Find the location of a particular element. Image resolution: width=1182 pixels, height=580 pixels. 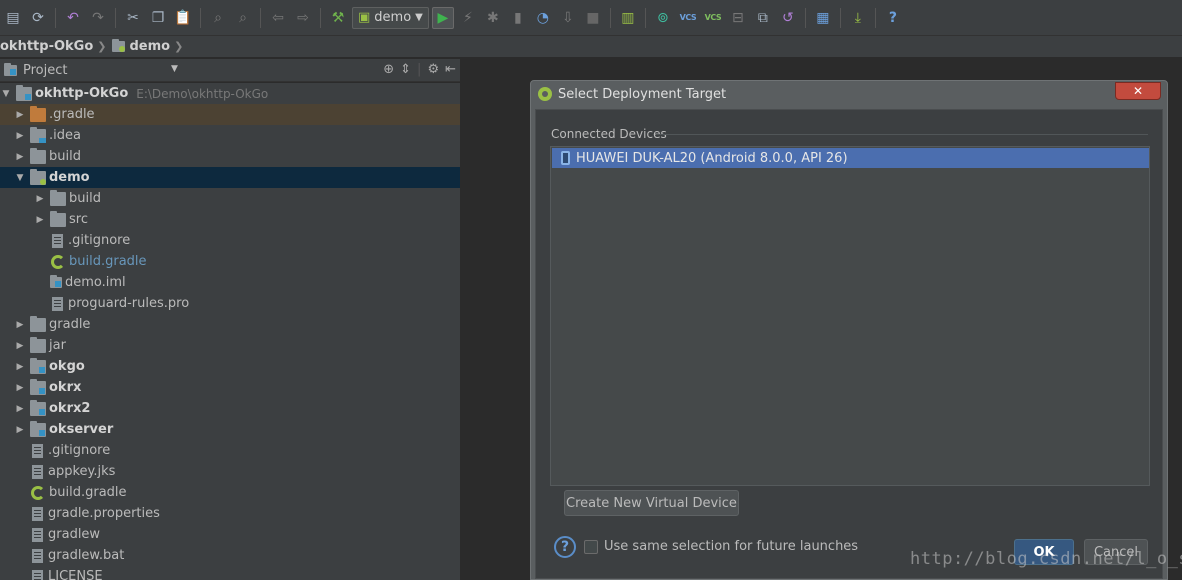

chevron-down-icon: ▼ is located at coordinates (174, 69).